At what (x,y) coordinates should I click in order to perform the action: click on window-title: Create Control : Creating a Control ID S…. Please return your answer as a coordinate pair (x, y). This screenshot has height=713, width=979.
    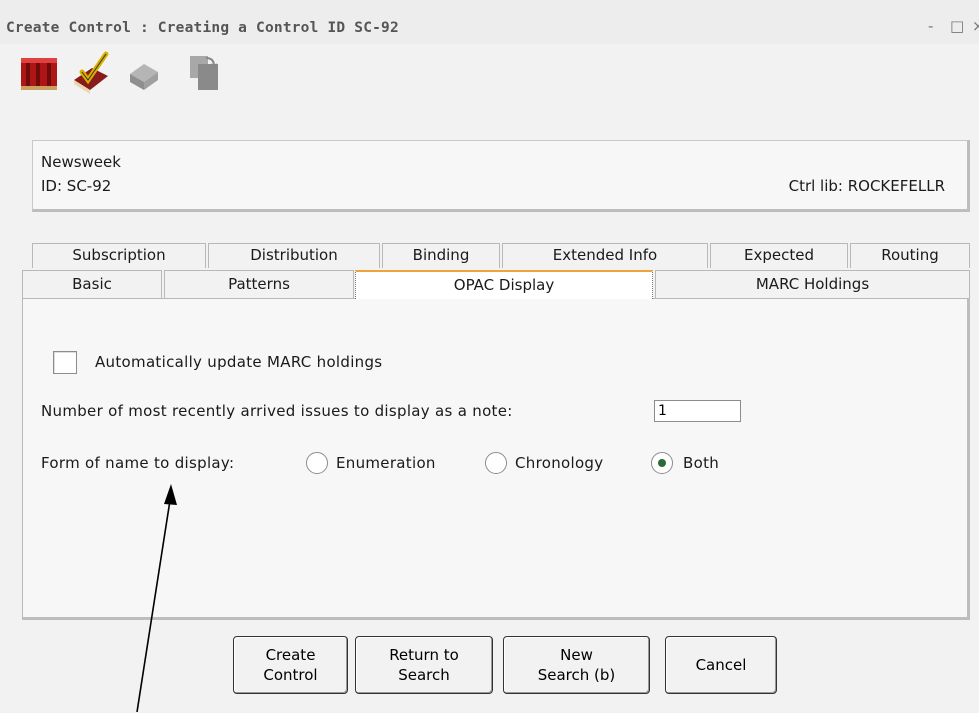
    Looking at the image, I should click on (202, 28).